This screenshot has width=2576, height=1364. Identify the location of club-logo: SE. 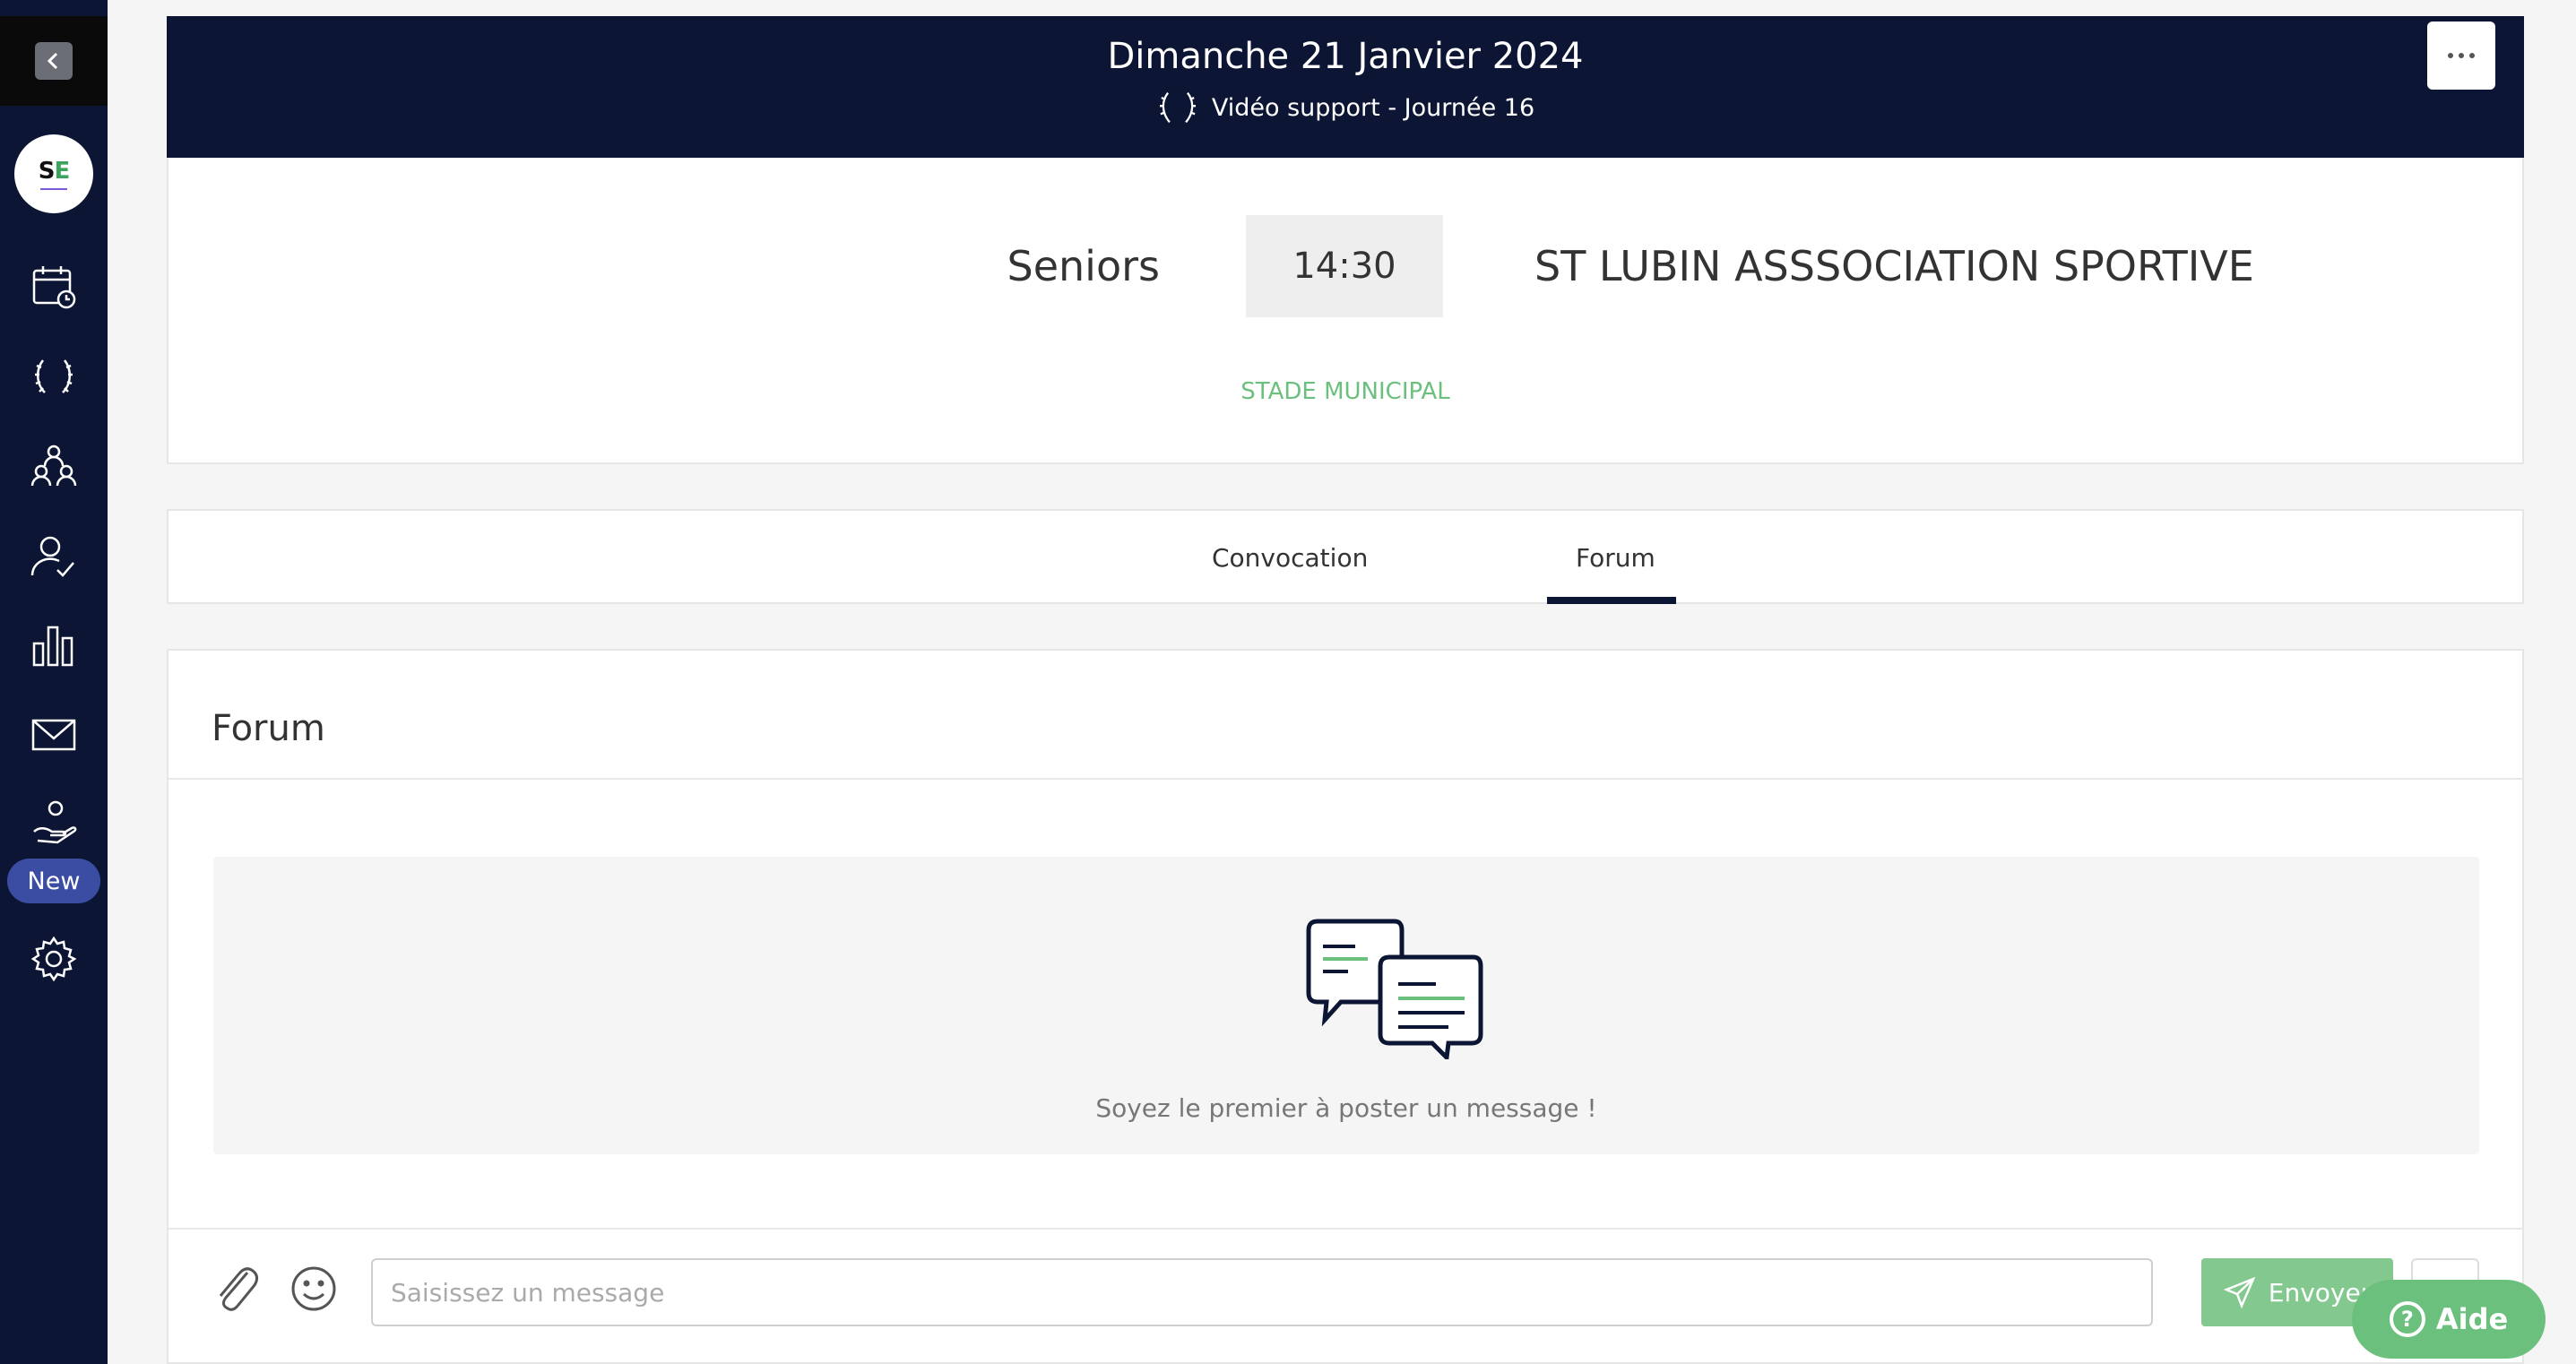
(53, 173).